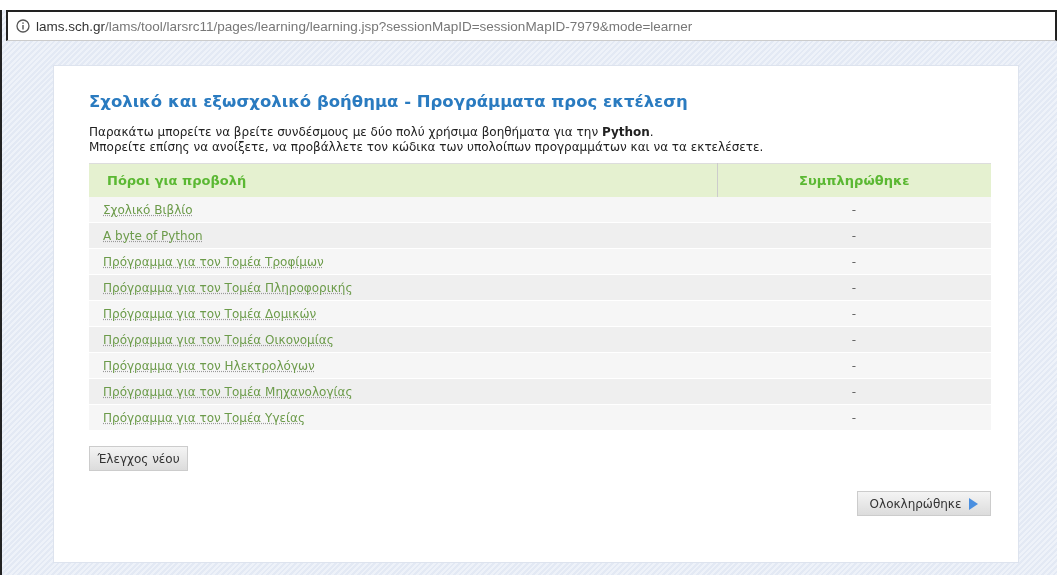  What do you see at coordinates (153, 235) in the screenshot?
I see `resource-link: A byte of Python` at bounding box center [153, 235].